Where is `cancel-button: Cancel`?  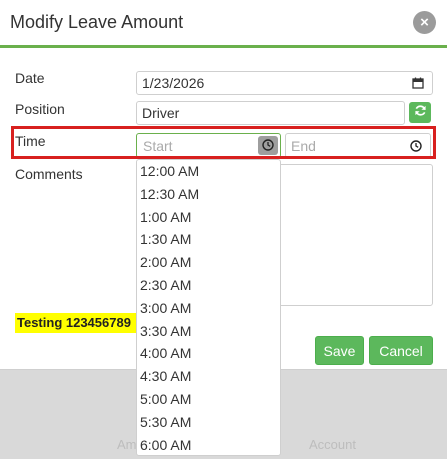 cancel-button: Cancel is located at coordinates (401, 350).